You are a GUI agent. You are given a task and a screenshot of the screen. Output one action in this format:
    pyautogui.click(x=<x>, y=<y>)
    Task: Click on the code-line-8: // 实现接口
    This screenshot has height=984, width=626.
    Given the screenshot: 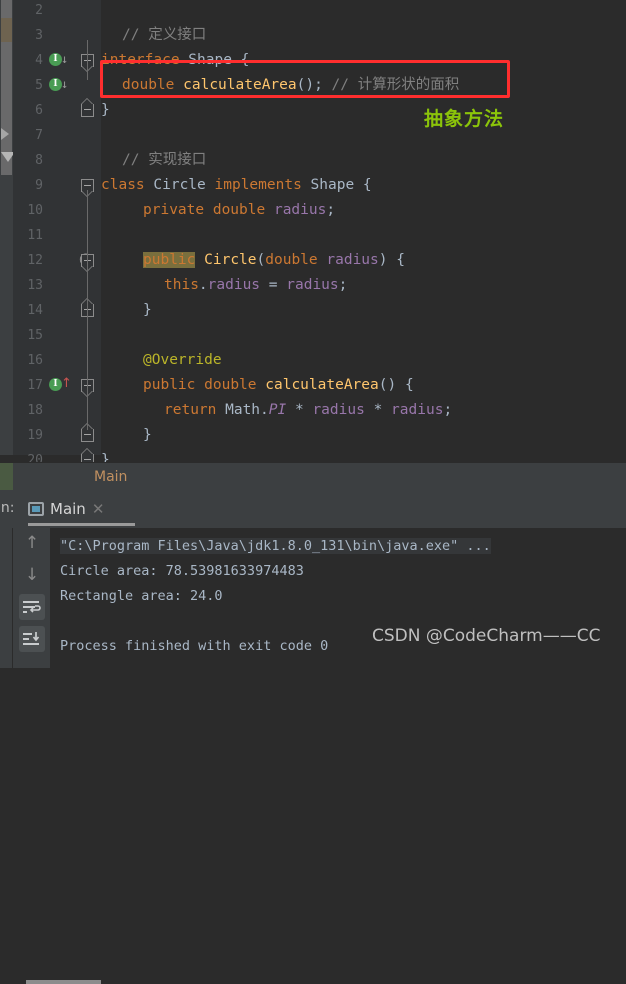 What is the action you would take?
    pyautogui.click(x=164, y=160)
    